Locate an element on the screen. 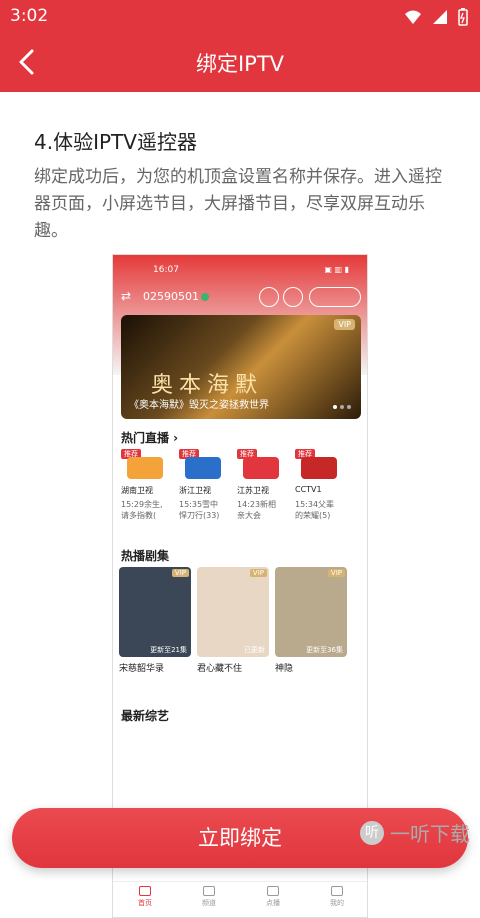 The width and height of the screenshot is (480, 918). drama-poster: VIP 更新至36集 is located at coordinates (311, 612).